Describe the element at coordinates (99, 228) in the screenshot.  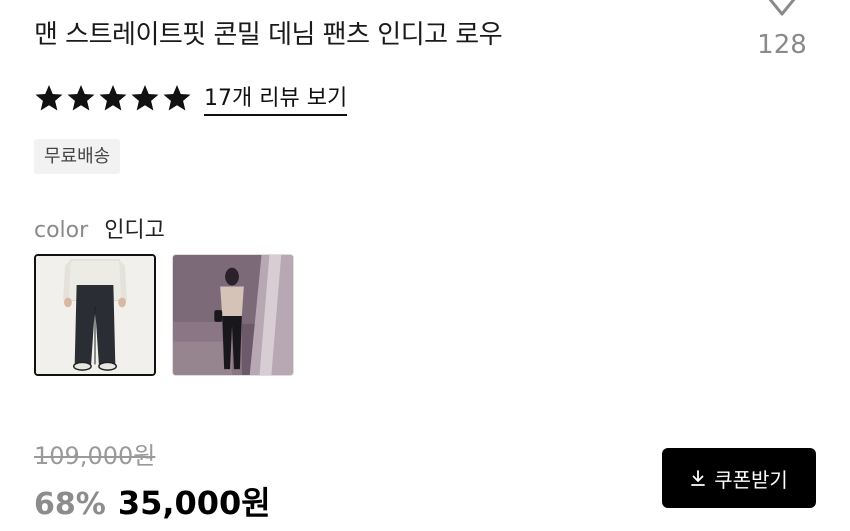
I see `color-row: color 인디고` at that location.